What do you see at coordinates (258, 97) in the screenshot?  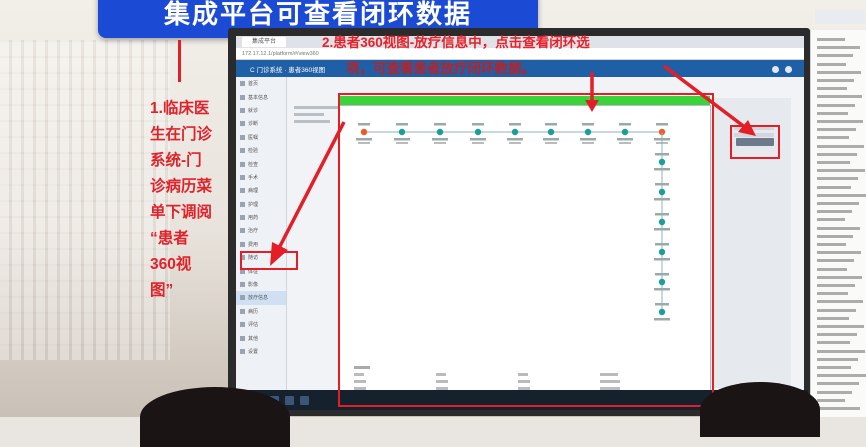 I see `sidebar-item-label: 基本信息` at bounding box center [258, 97].